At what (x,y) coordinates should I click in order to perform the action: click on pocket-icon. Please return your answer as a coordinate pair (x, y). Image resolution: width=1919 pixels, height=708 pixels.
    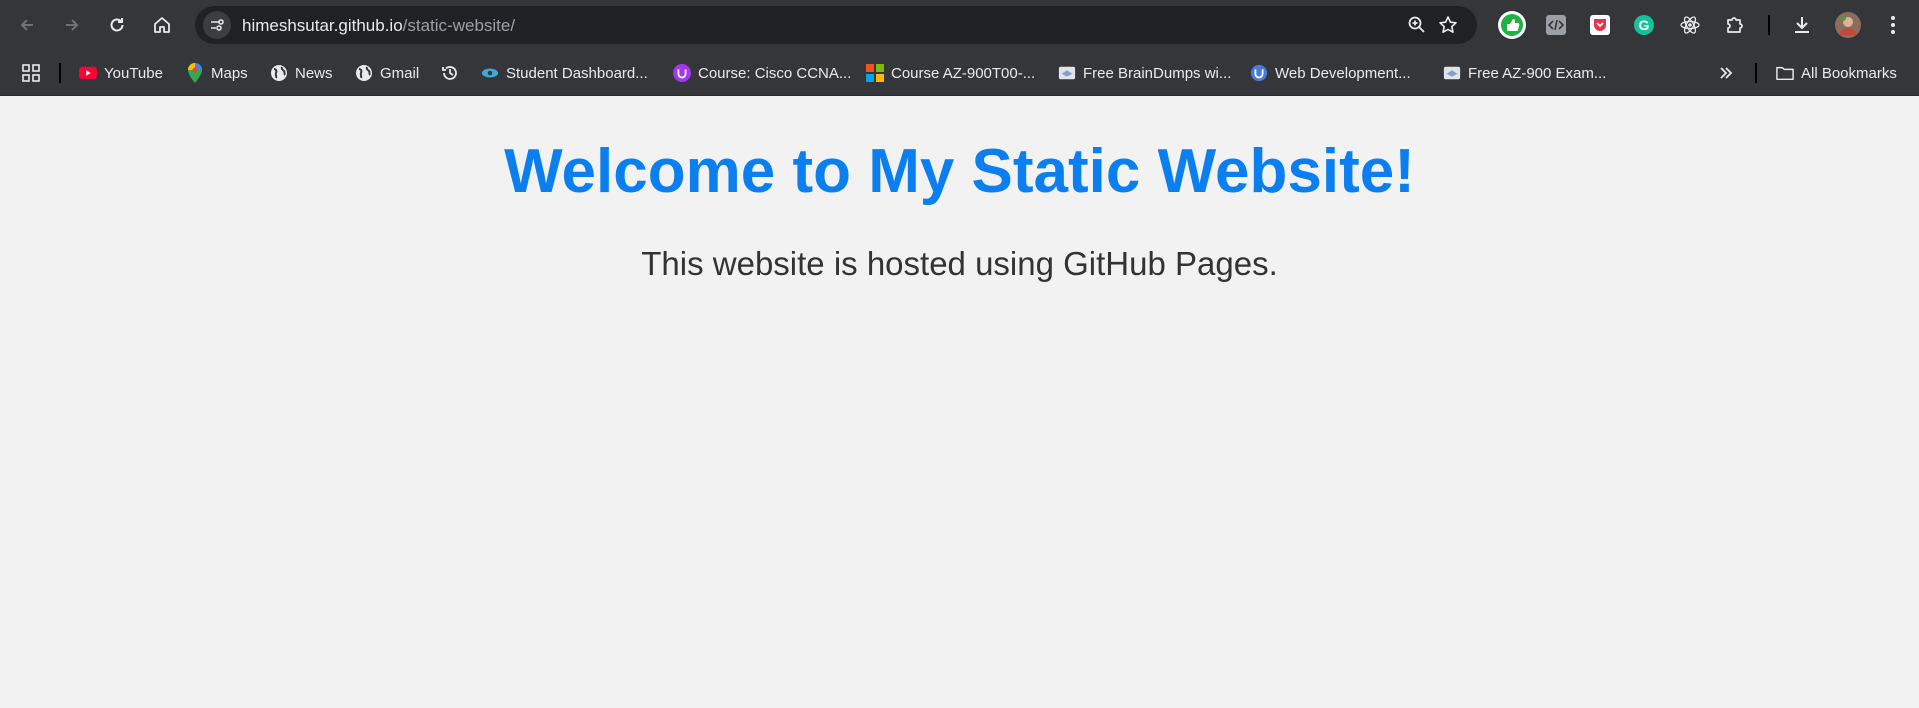
    Looking at the image, I should click on (1600, 25).